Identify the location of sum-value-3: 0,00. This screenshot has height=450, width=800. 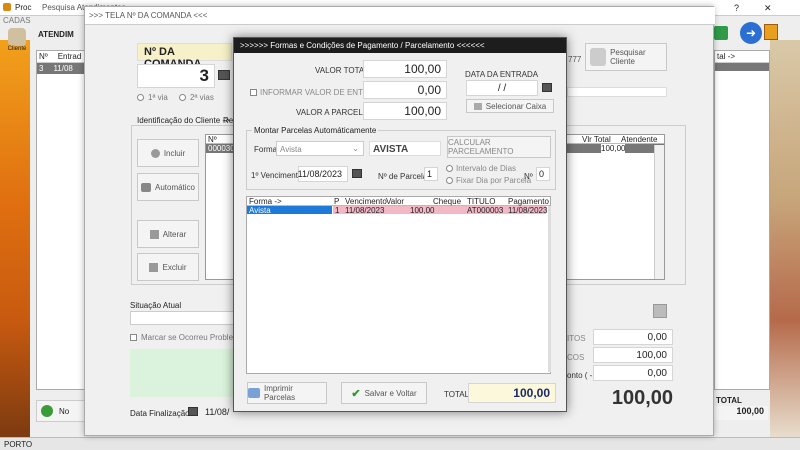
(633, 373).